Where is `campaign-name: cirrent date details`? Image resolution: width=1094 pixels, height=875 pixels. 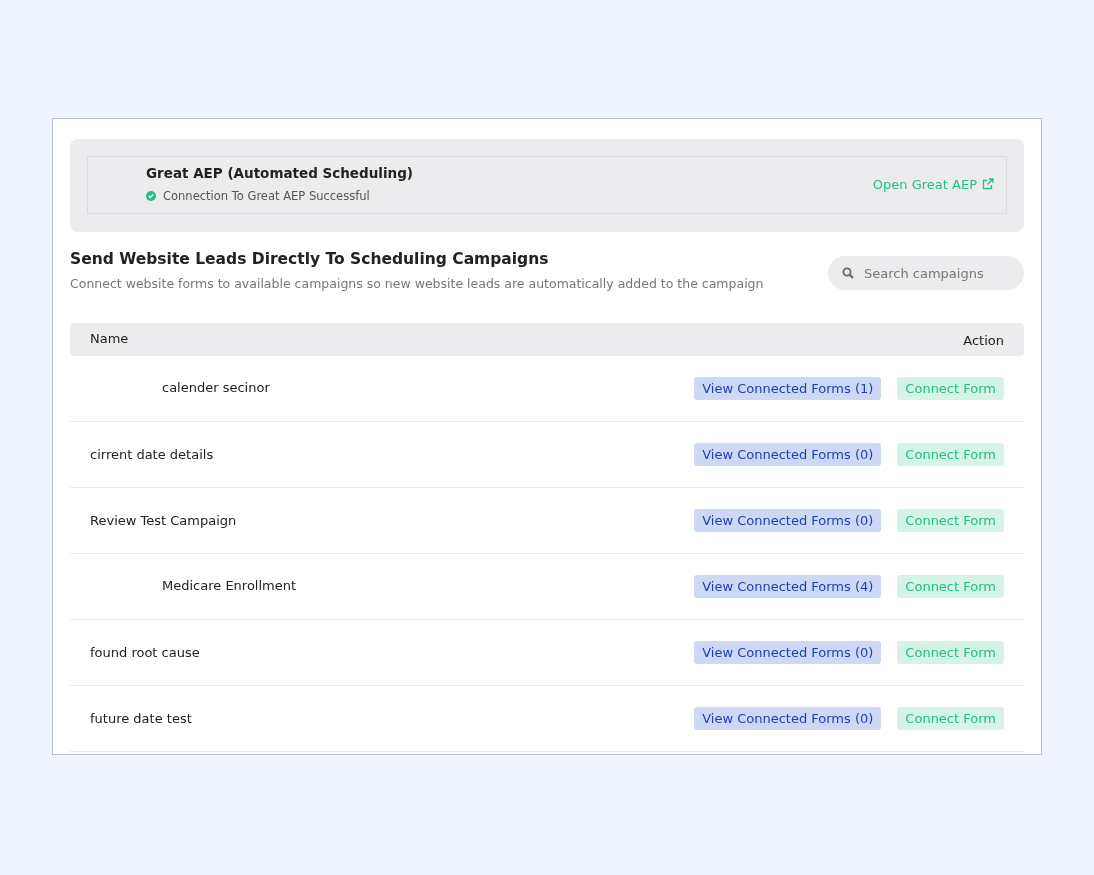
campaign-name: cirrent date details is located at coordinates (152, 454).